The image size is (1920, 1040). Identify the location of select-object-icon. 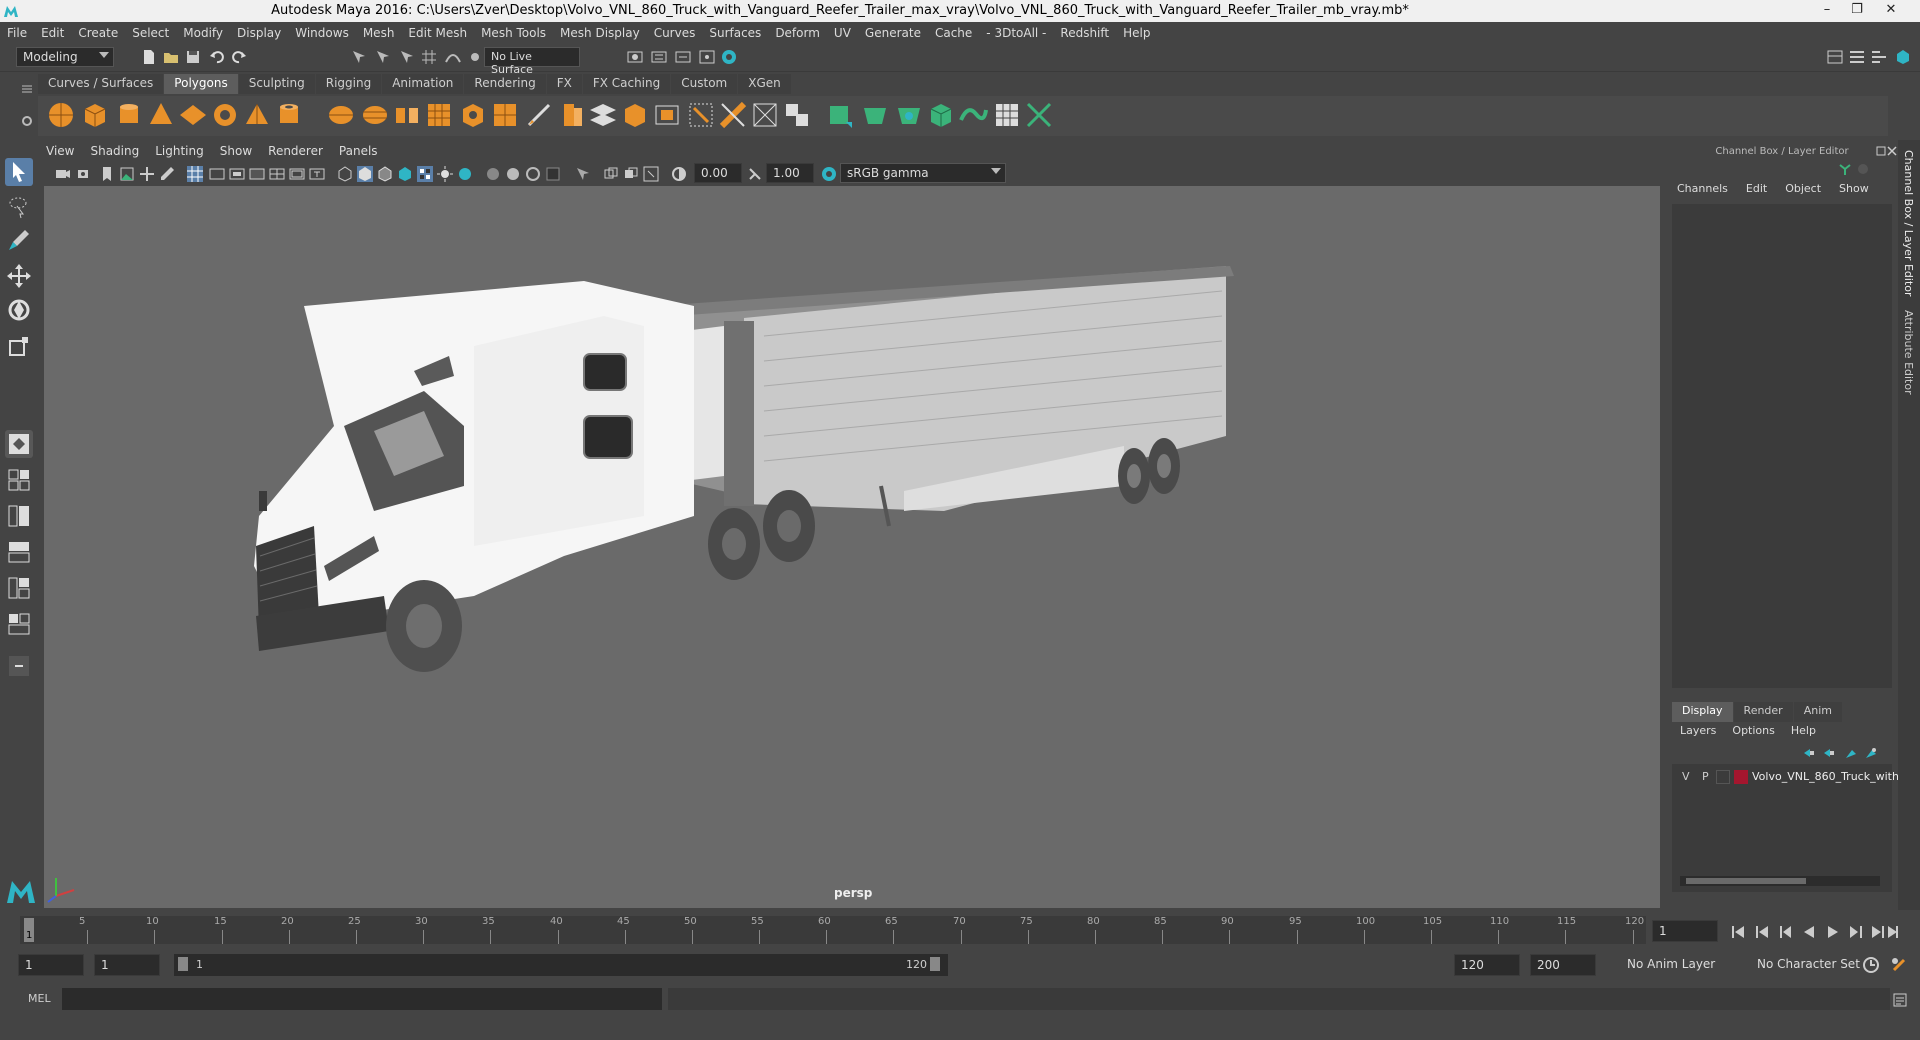
(383, 57).